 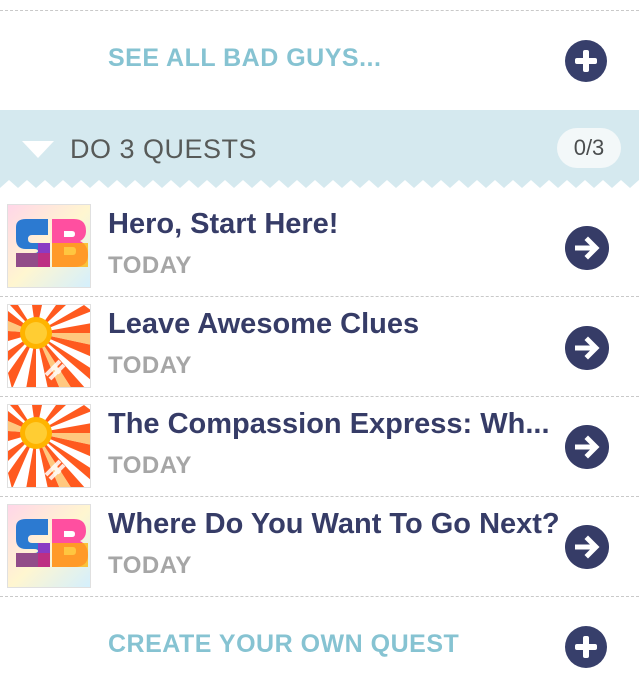 I want to click on quest-title: Leave Awesome Clues, so click(x=263, y=324).